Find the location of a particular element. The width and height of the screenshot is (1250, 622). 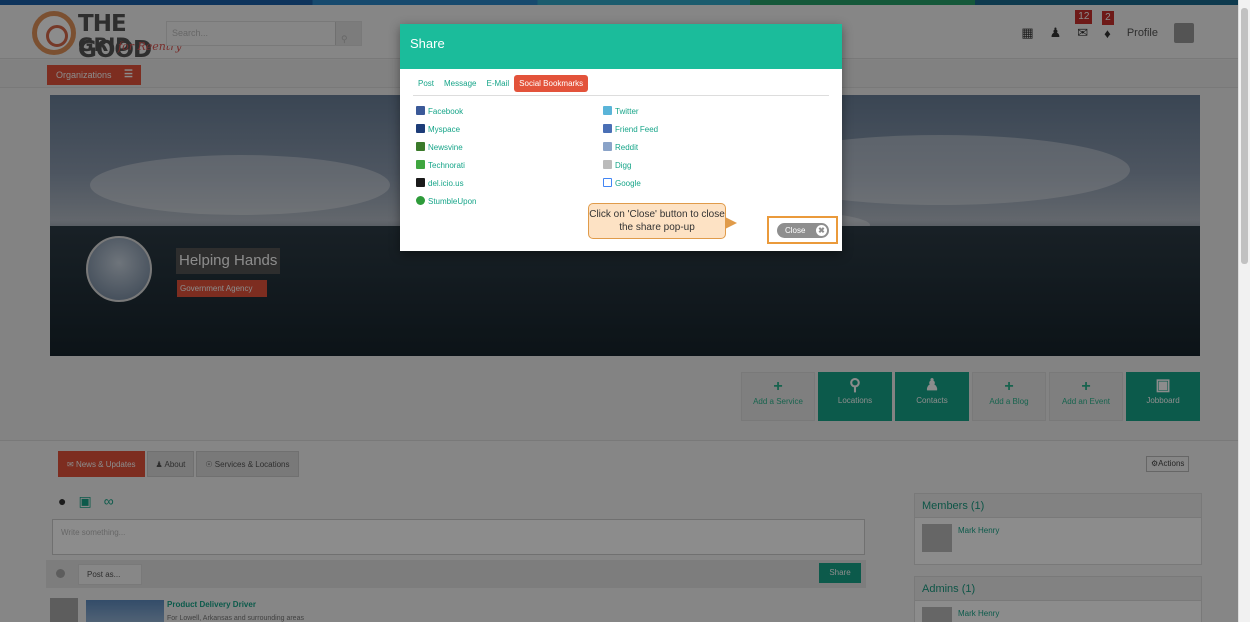

reddit-link: Reddit is located at coordinates (620, 147).